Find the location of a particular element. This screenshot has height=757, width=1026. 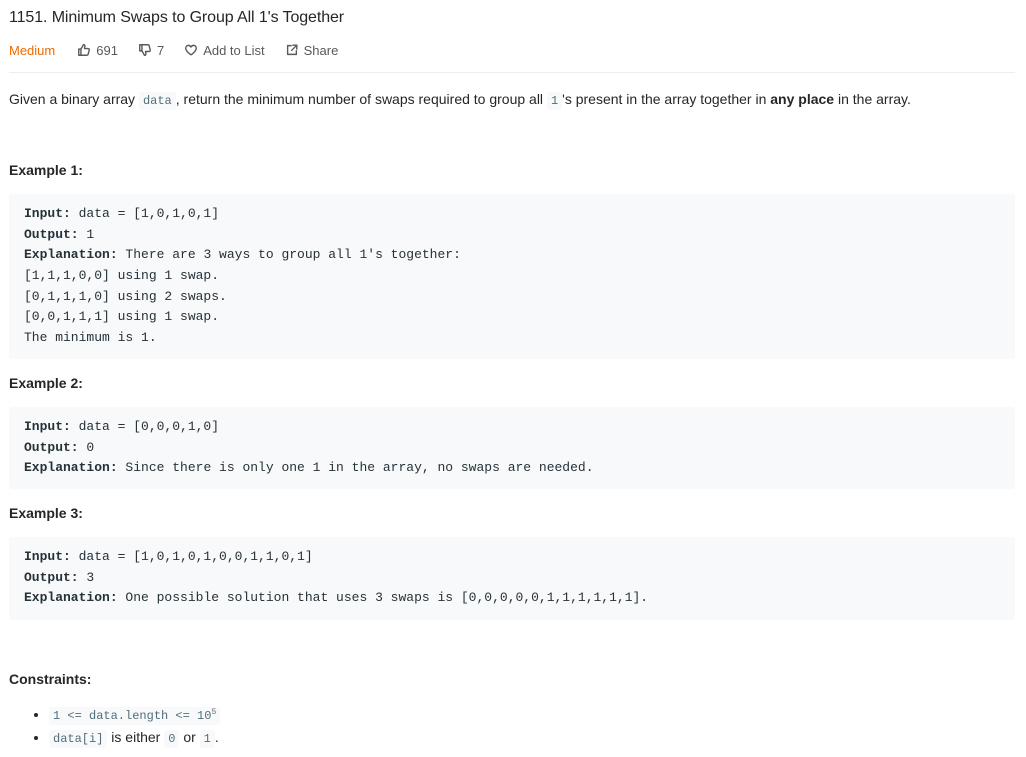

share-button: Share is located at coordinates (312, 50).